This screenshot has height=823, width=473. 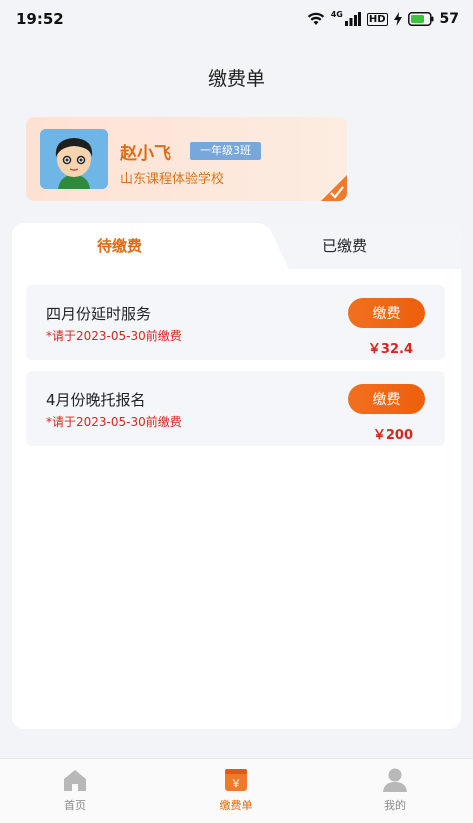 I want to click on page-title: 缴费单, so click(x=236, y=79).